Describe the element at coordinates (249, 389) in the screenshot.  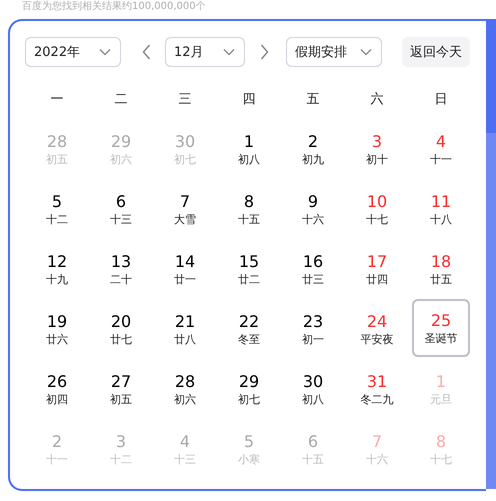
I see `calendar-day: 29 初七` at that location.